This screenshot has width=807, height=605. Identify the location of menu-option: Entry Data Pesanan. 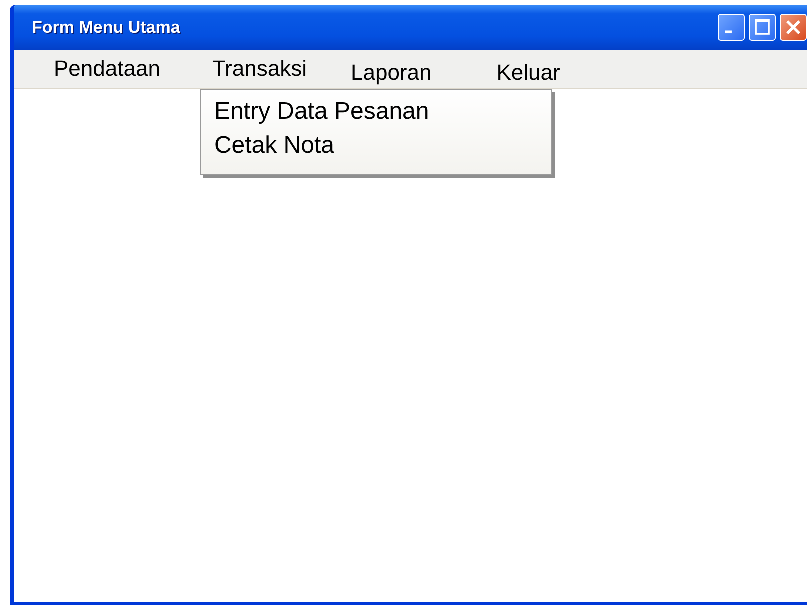
(321, 113).